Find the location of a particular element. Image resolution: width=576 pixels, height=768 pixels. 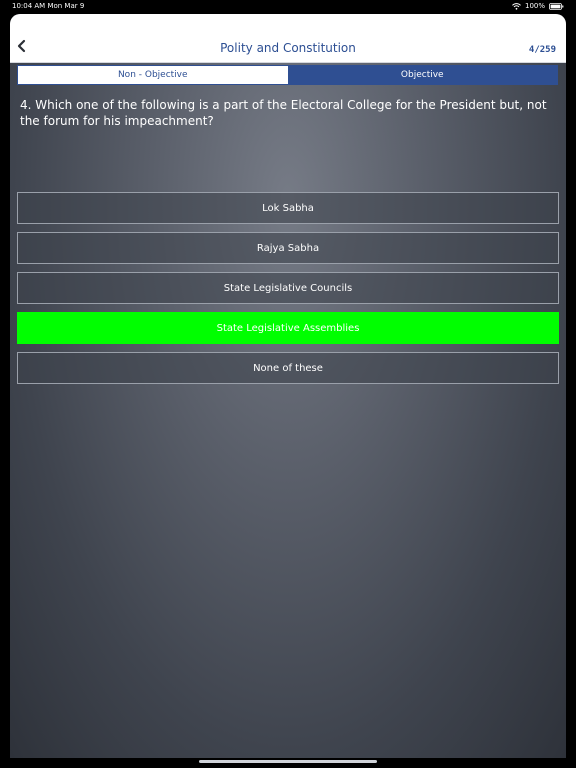

question-type-tabs: Non - Objective Objective is located at coordinates (287, 75).